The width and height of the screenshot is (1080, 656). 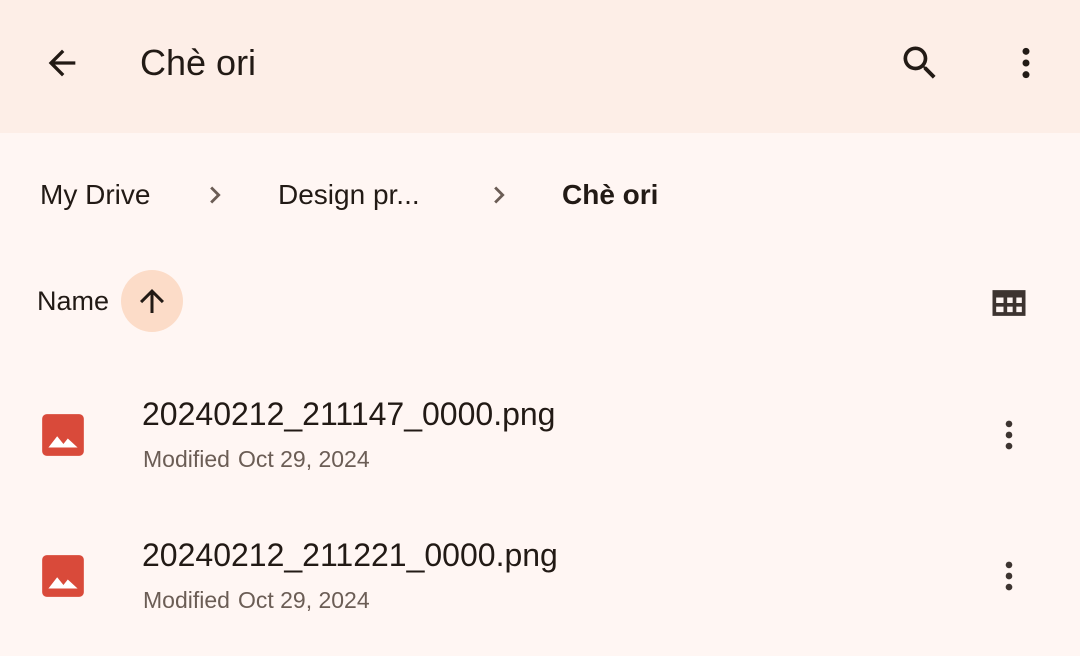 I want to click on more-options-button, so click(x=1026, y=63).